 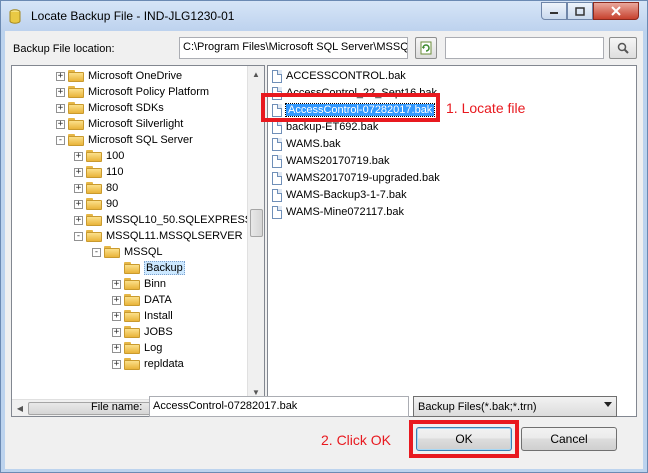 What do you see at coordinates (15, 16) in the screenshot?
I see `database-icon` at bounding box center [15, 16].